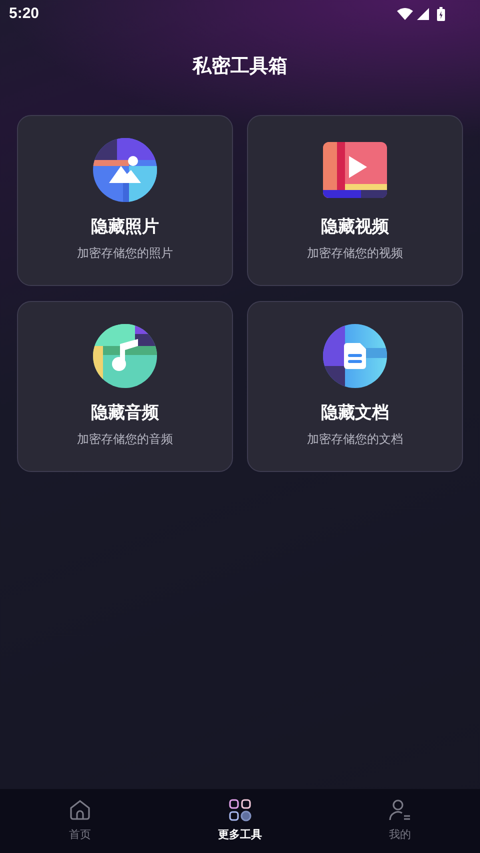  I want to click on tool-card: 隐藏文档 加密存储您的文档, so click(355, 386).